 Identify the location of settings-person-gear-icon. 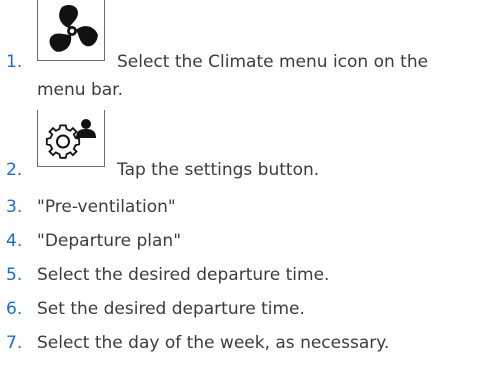
(70, 139).